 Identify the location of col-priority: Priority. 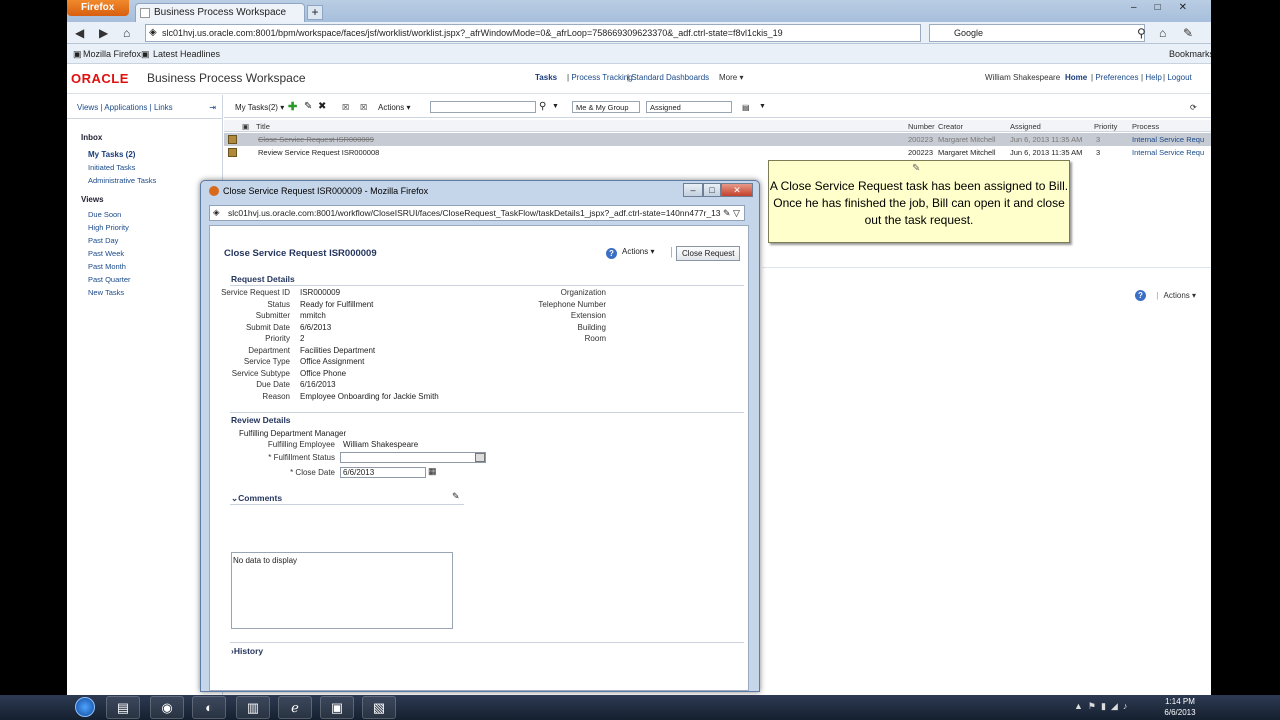
(1105, 126).